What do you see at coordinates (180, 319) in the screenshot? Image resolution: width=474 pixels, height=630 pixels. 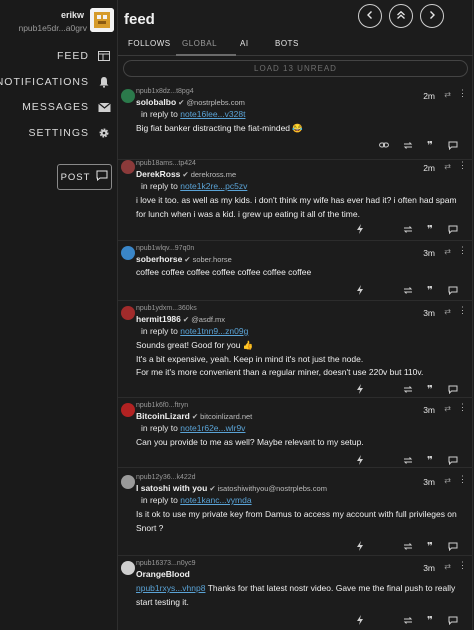 I see `note-author: hermit1986 ✔ @asdf.mx` at bounding box center [180, 319].